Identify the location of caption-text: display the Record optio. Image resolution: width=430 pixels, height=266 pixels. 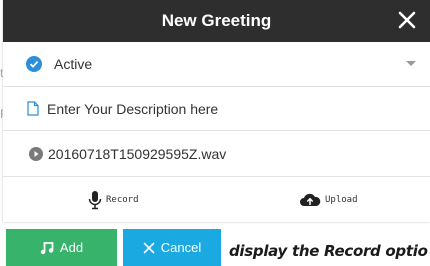
(328, 251).